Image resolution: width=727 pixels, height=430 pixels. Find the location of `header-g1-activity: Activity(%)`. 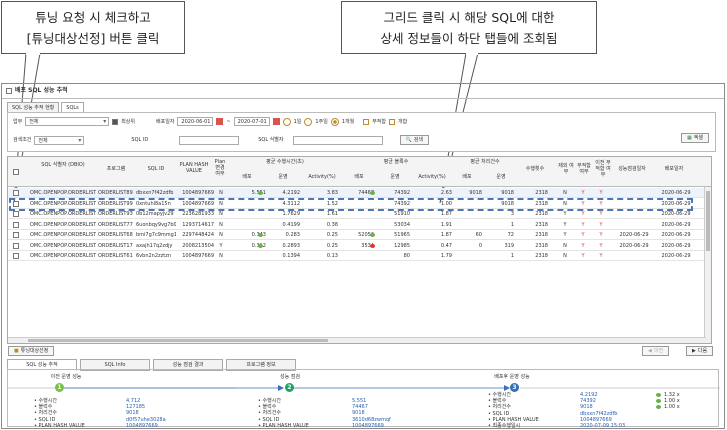

header-g1-activity: Activity(%) is located at coordinates (322, 177).